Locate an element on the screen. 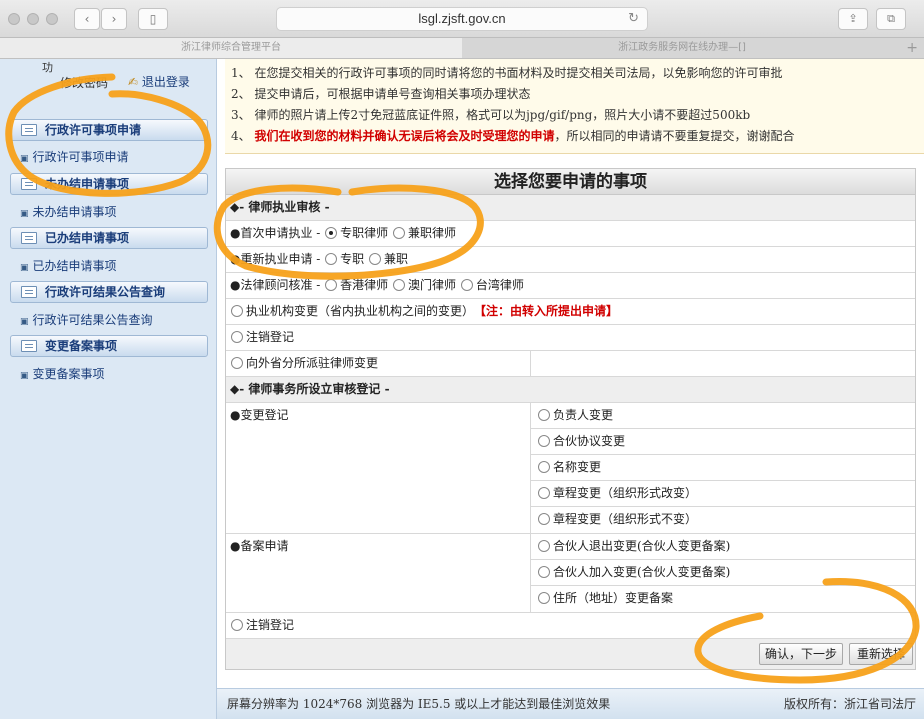 Image resolution: width=924 pixels, height=719 pixels. sidebar-heading-change-filing: 变更备案事项 is located at coordinates (109, 346).